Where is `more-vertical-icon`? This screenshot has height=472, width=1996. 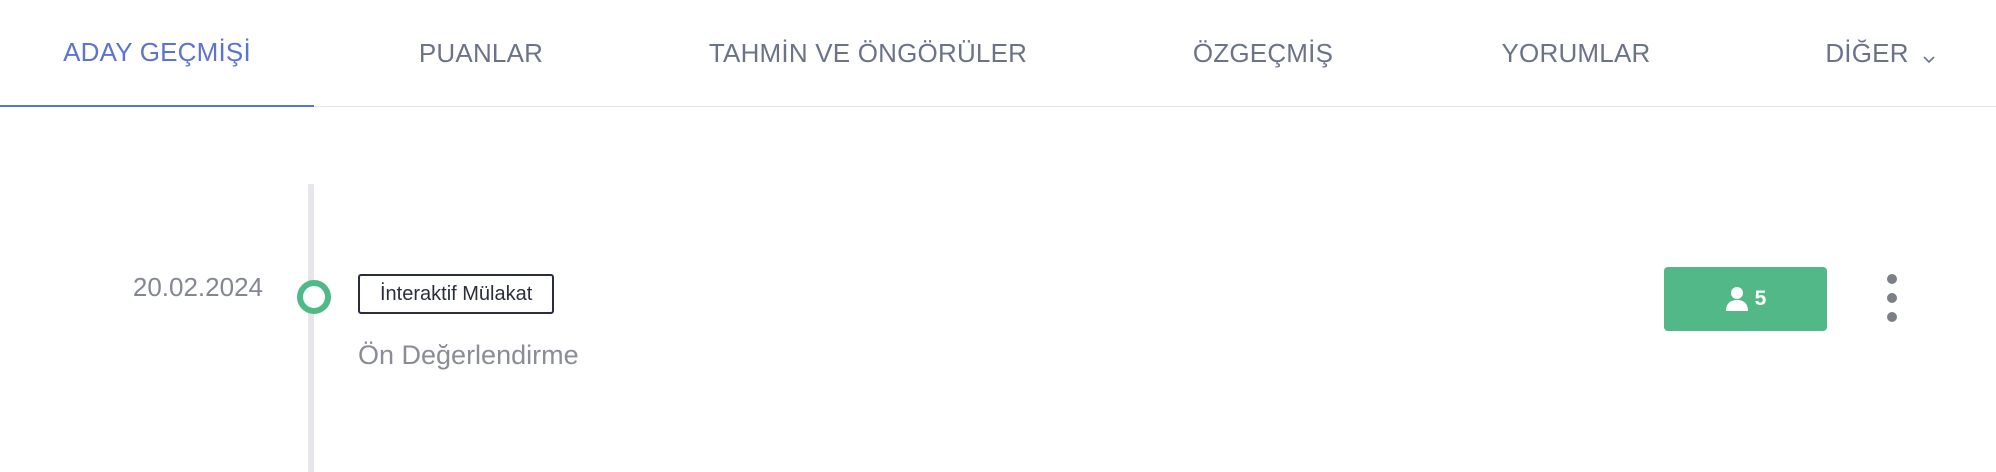 more-vertical-icon is located at coordinates (1892, 298).